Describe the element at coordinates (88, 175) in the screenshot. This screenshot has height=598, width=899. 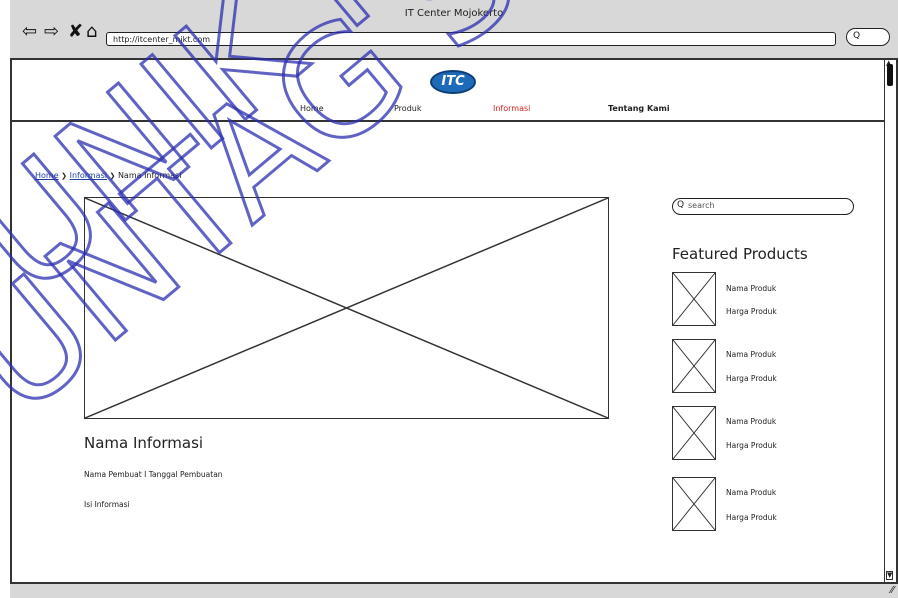
I see `breadcrumb-informasi: Informasi` at that location.